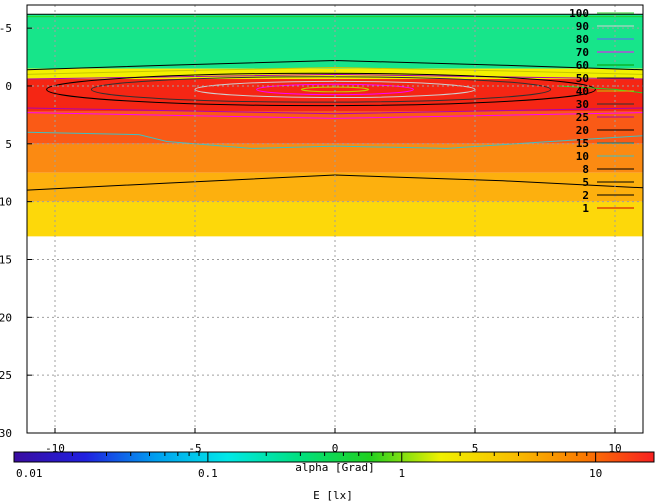  What do you see at coordinates (334, 467) in the screenshot?
I see `x-axis-label: alpha [Grad]` at bounding box center [334, 467].